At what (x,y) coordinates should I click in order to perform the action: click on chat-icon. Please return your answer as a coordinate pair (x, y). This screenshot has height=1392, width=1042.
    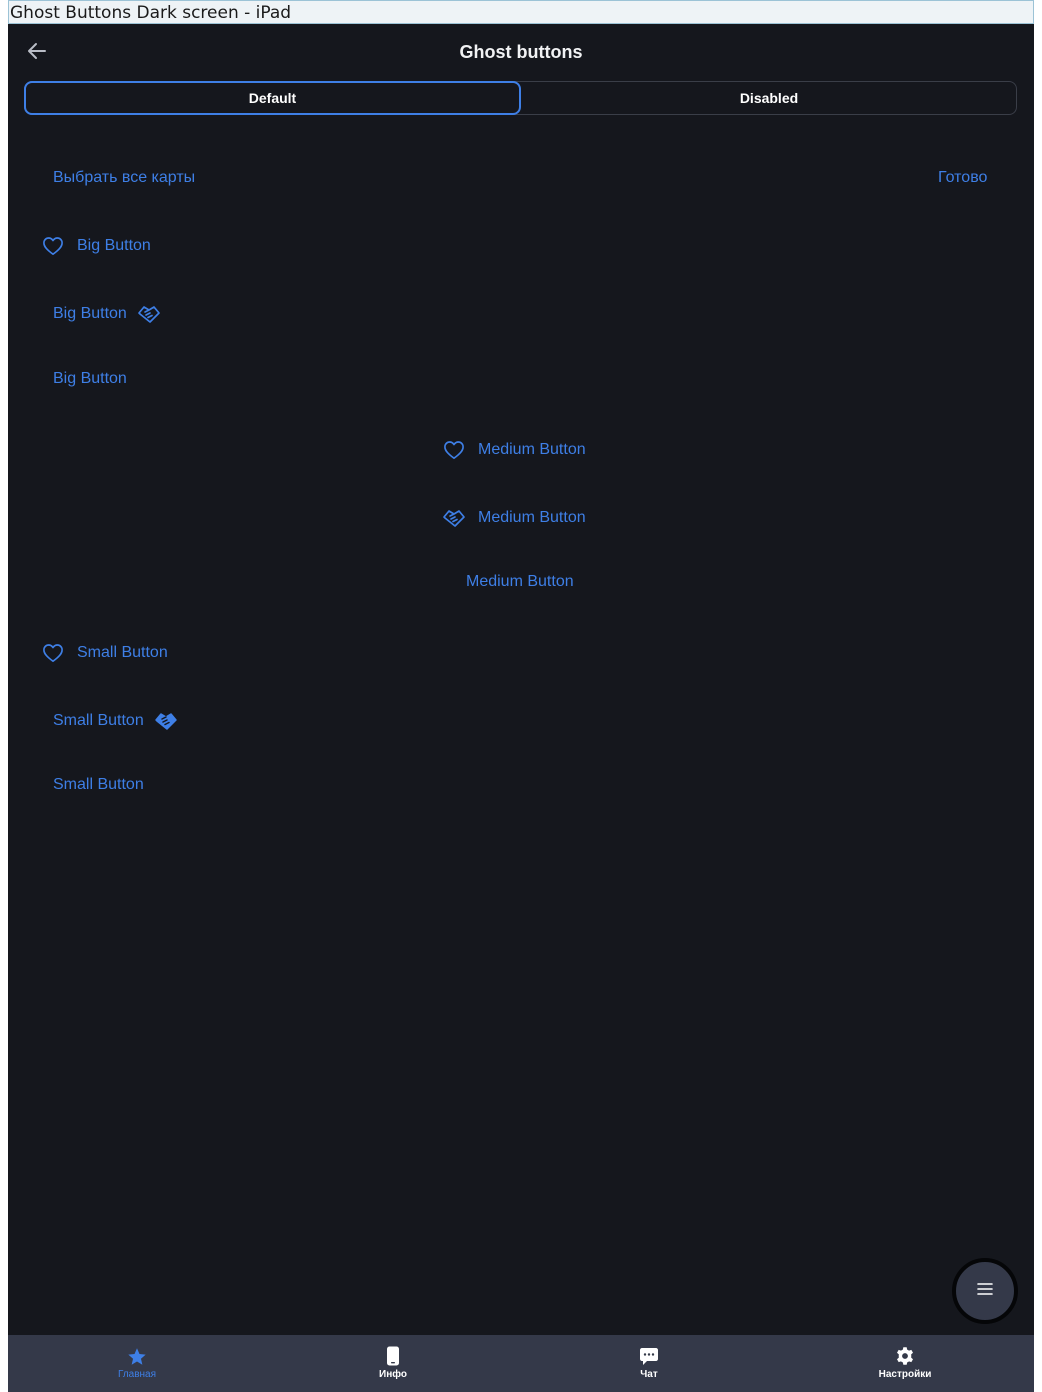
    Looking at the image, I should click on (649, 1356).